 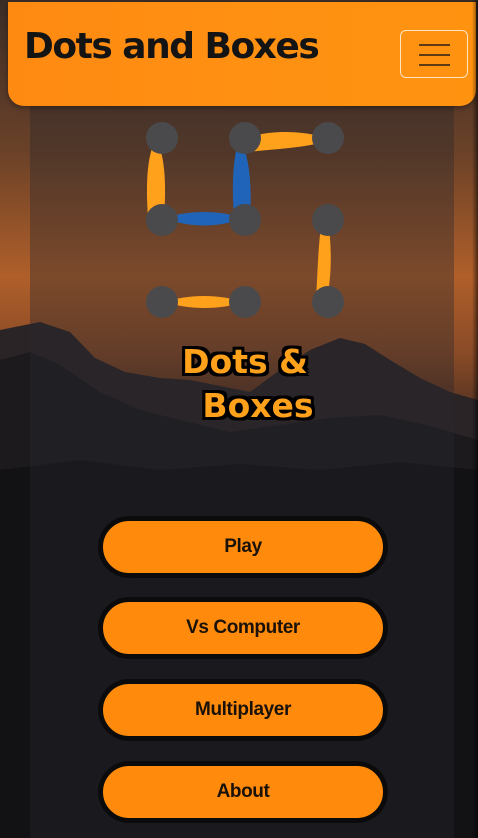 What do you see at coordinates (172, 47) in the screenshot?
I see `brand-title: Dots and Boxes` at bounding box center [172, 47].